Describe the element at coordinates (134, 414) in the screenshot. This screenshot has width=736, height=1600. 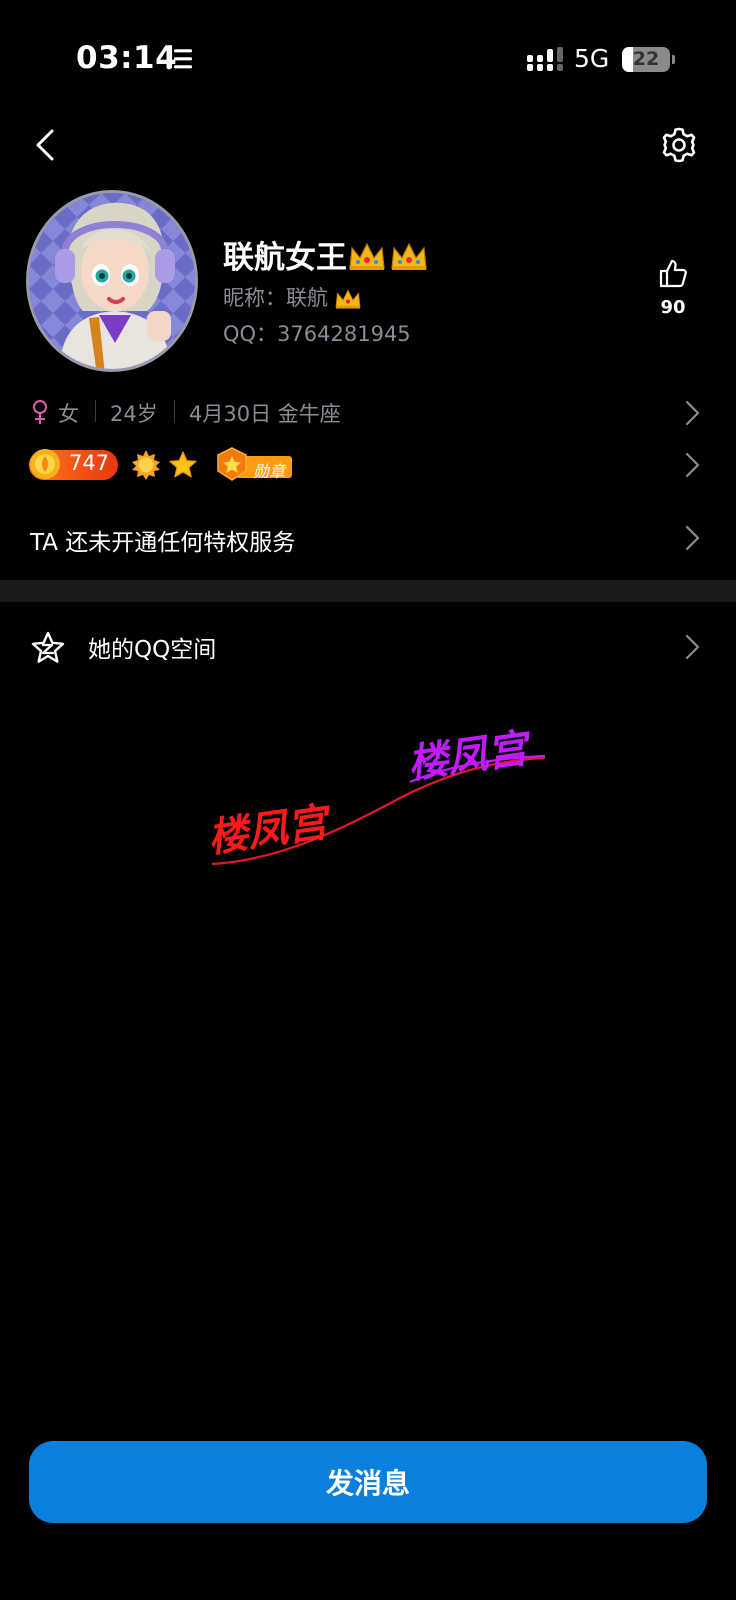
I see `age-text: 24岁` at that location.